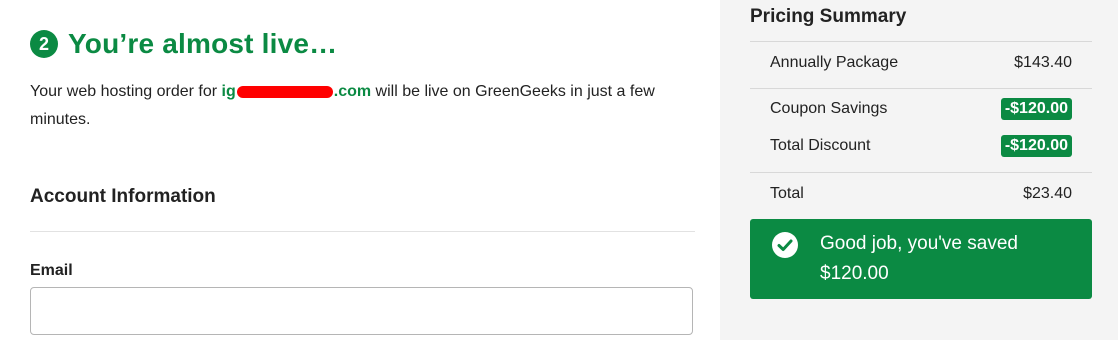 This screenshot has height=340, width=1118. Describe the element at coordinates (284, 91) in the screenshot. I see `redaction-mark` at that location.